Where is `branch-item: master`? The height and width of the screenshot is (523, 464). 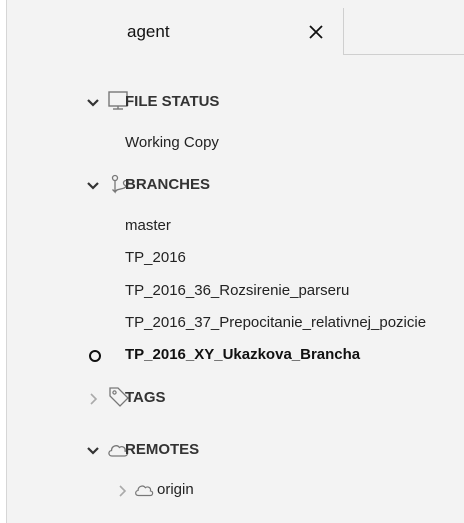
branch-item: master is located at coordinates (235, 227).